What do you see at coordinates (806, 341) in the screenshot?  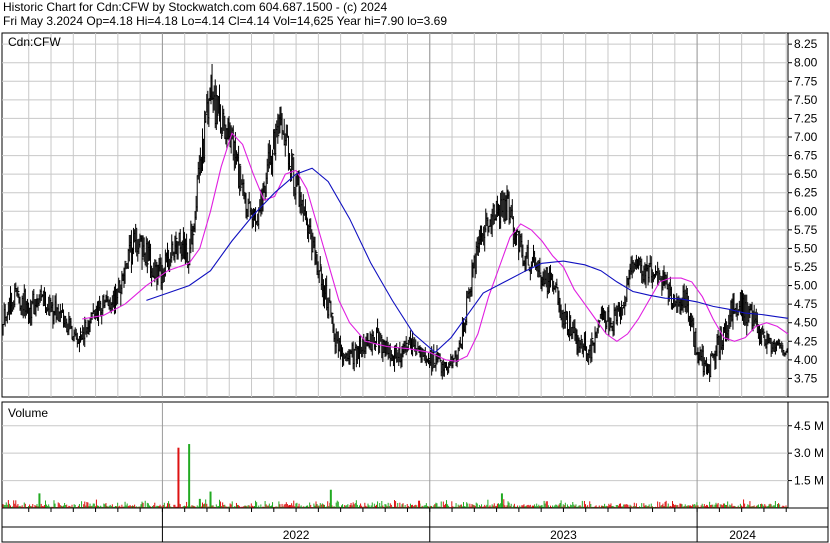 I see `price-tick-label: 4.25` at bounding box center [806, 341].